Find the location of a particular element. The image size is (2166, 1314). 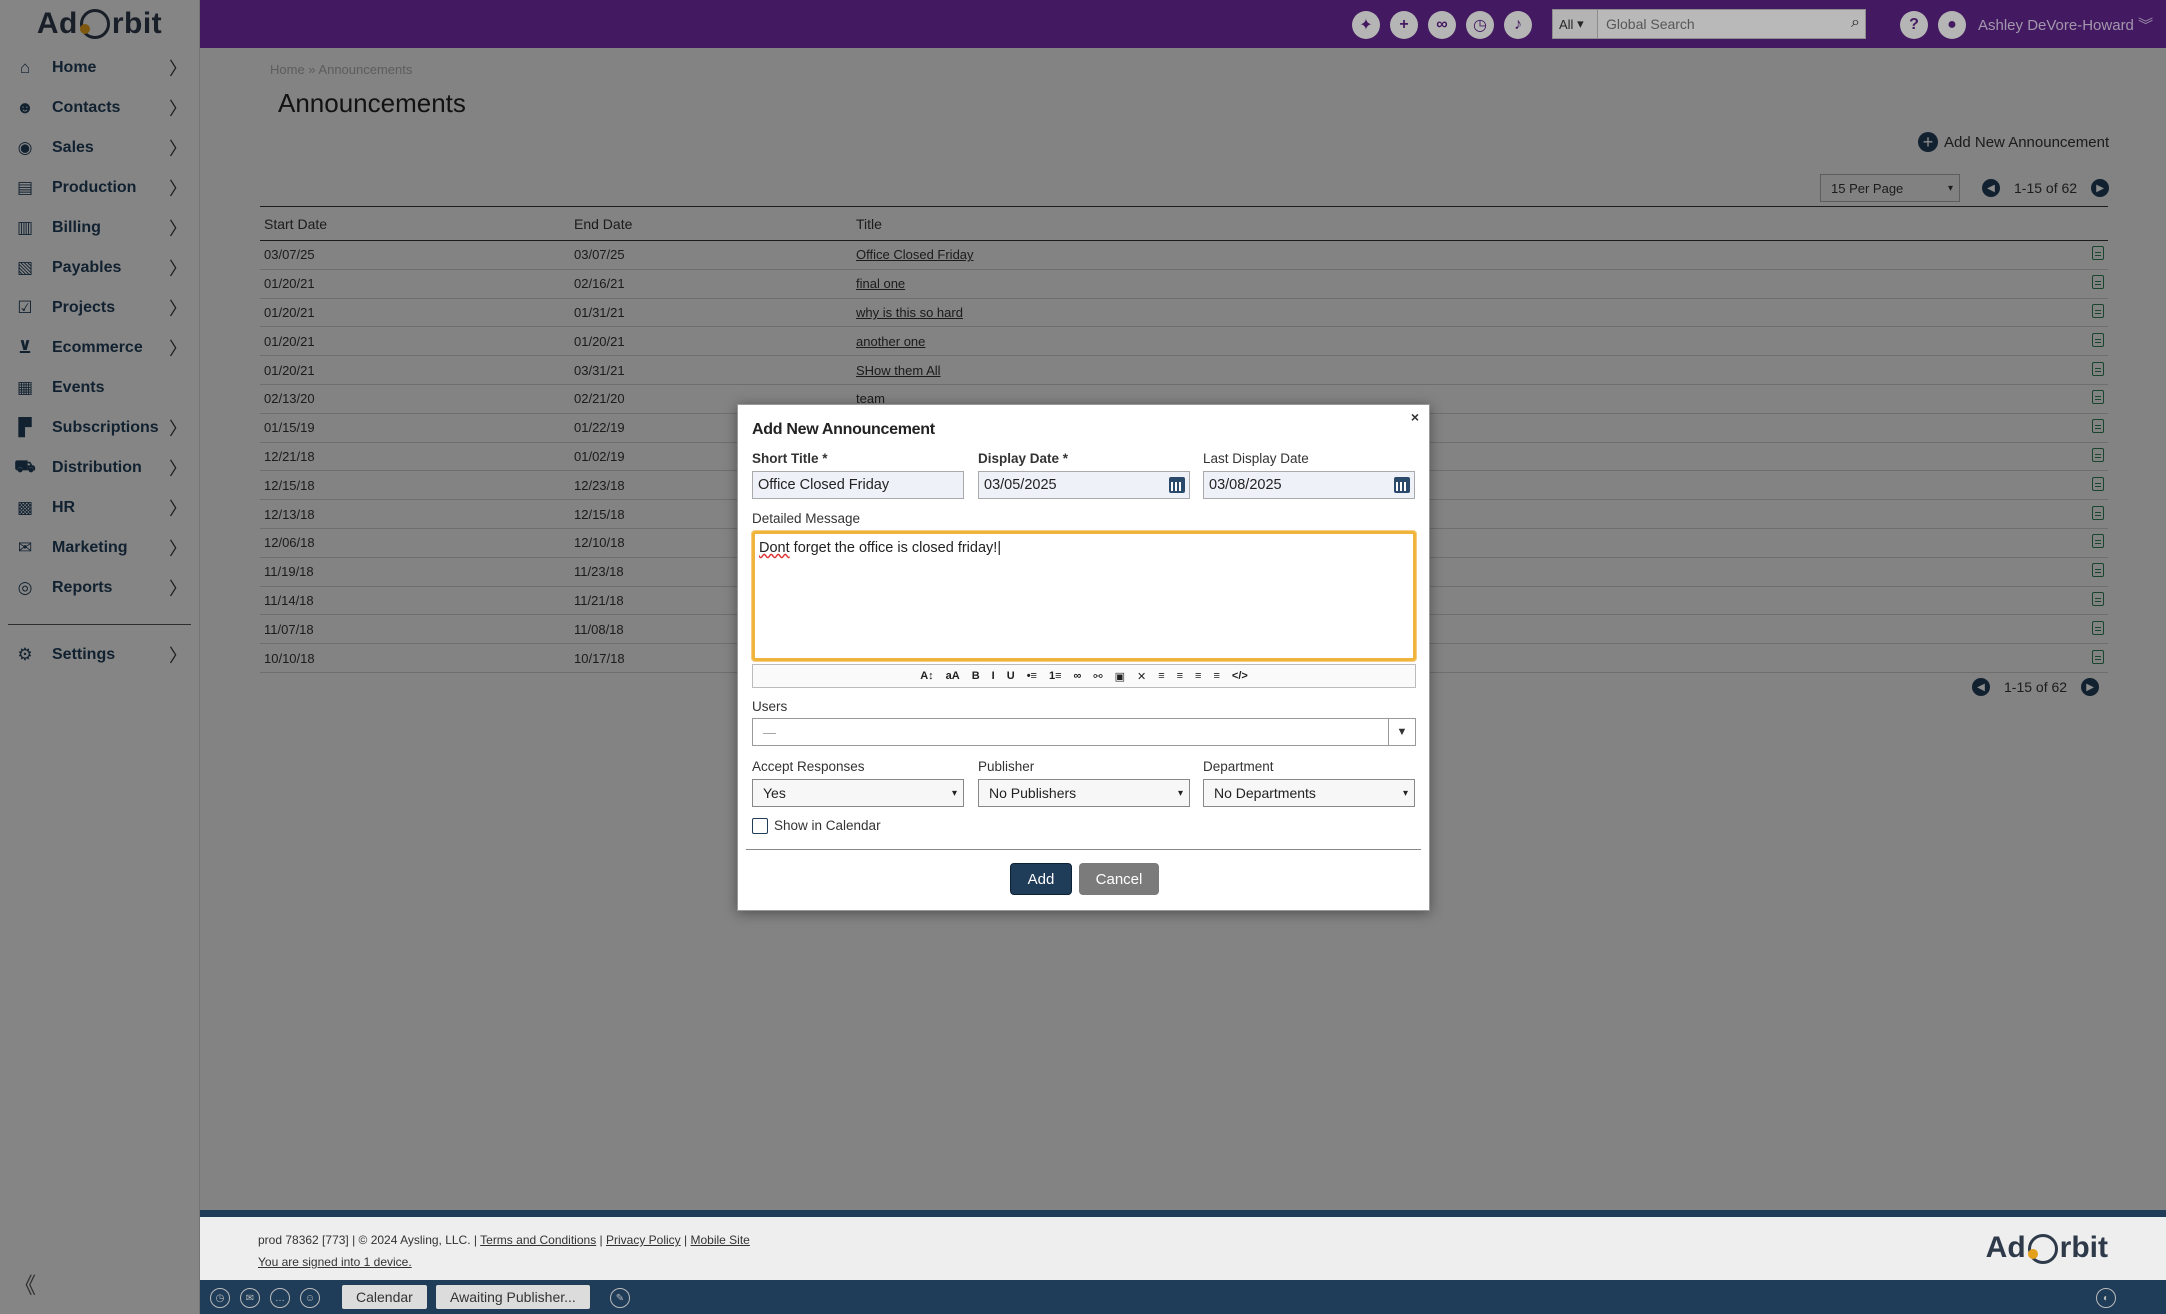

publisher-value: No Publishers is located at coordinates (1033, 793).